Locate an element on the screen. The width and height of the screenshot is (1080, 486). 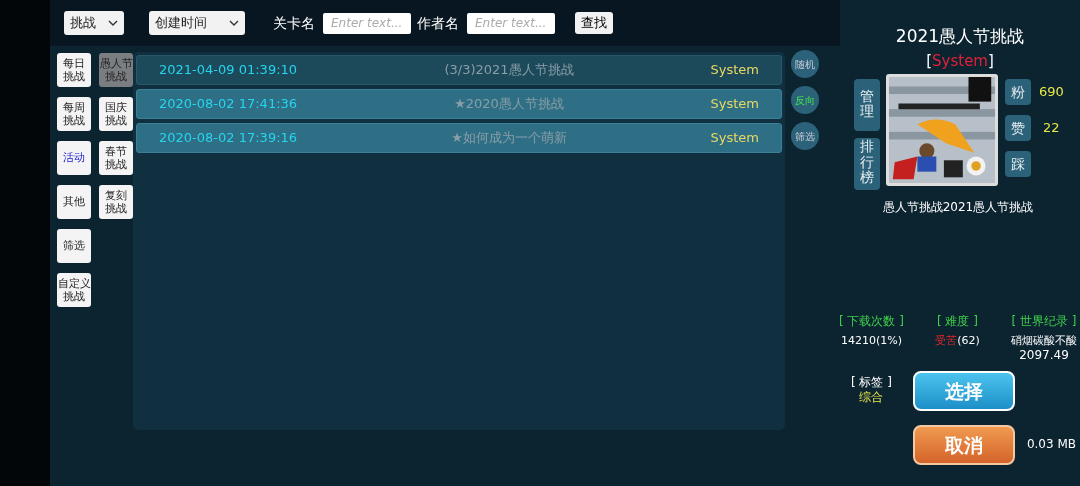
count-label: 22 is located at coordinates (1051, 128).